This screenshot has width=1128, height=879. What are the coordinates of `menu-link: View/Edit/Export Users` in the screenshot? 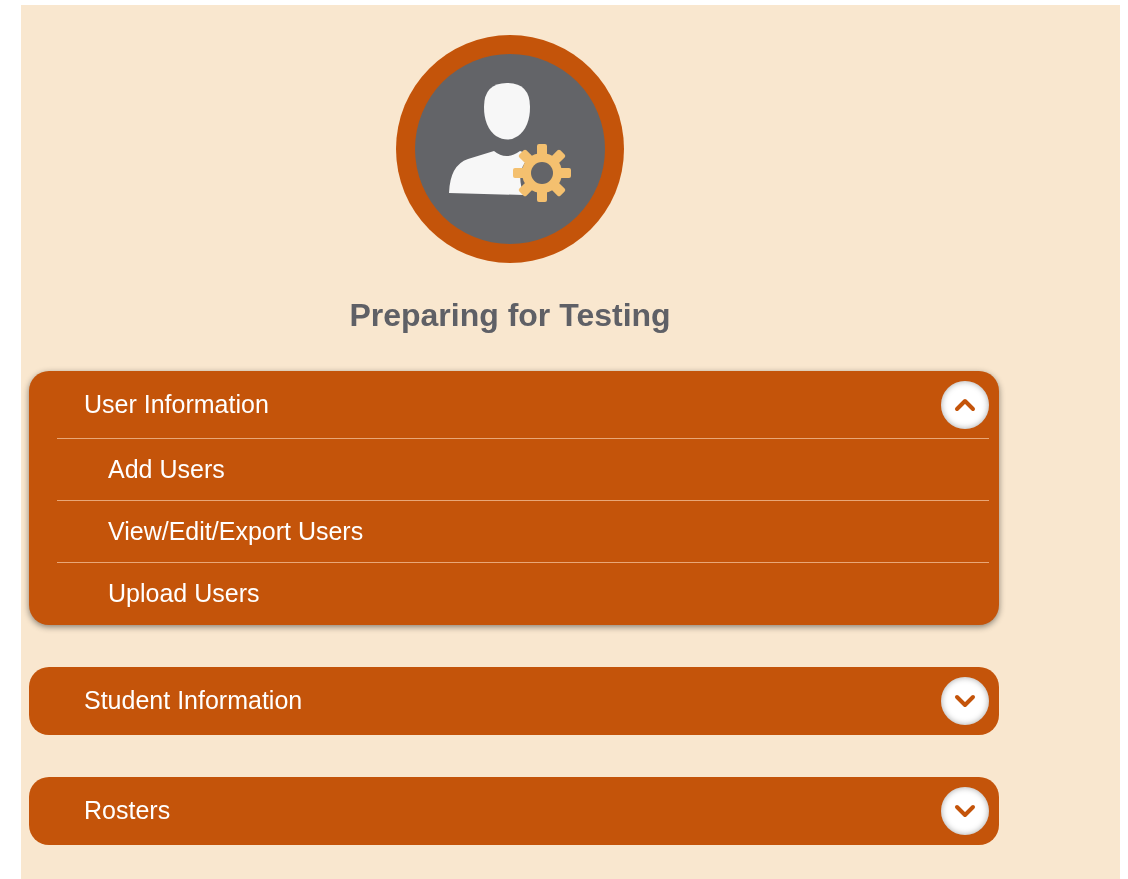 It's located at (236, 531).